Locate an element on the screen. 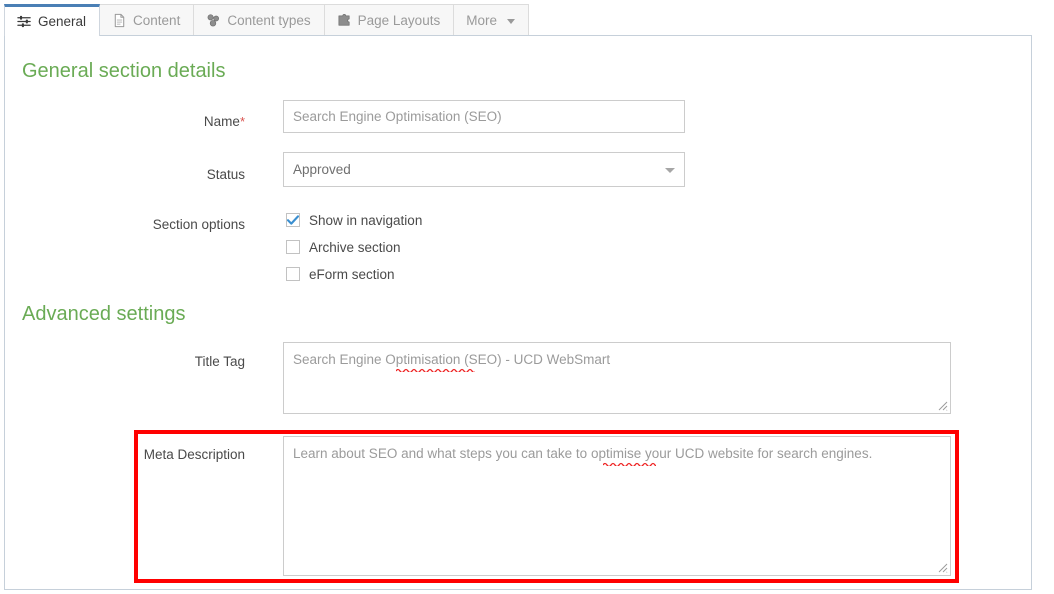 Image resolution: width=1054 pixels, height=594 pixels. tab-more-label: More is located at coordinates (481, 20).